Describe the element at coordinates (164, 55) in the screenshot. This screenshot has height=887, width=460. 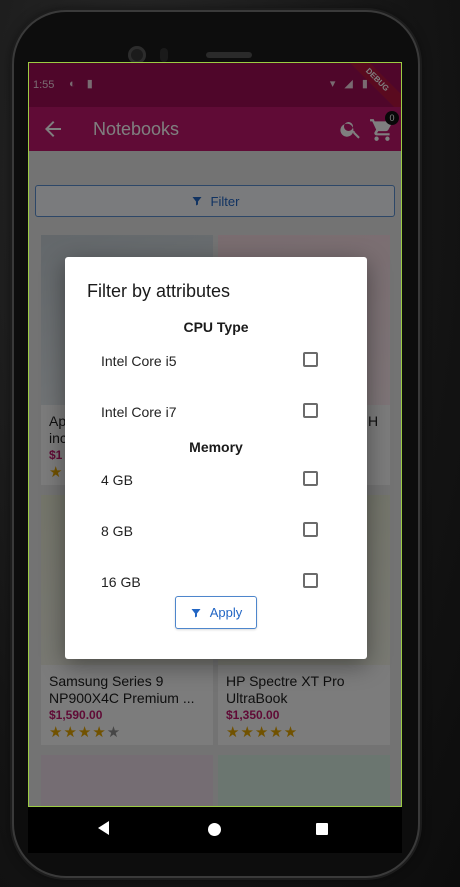
I see `proximity-sensor` at that location.